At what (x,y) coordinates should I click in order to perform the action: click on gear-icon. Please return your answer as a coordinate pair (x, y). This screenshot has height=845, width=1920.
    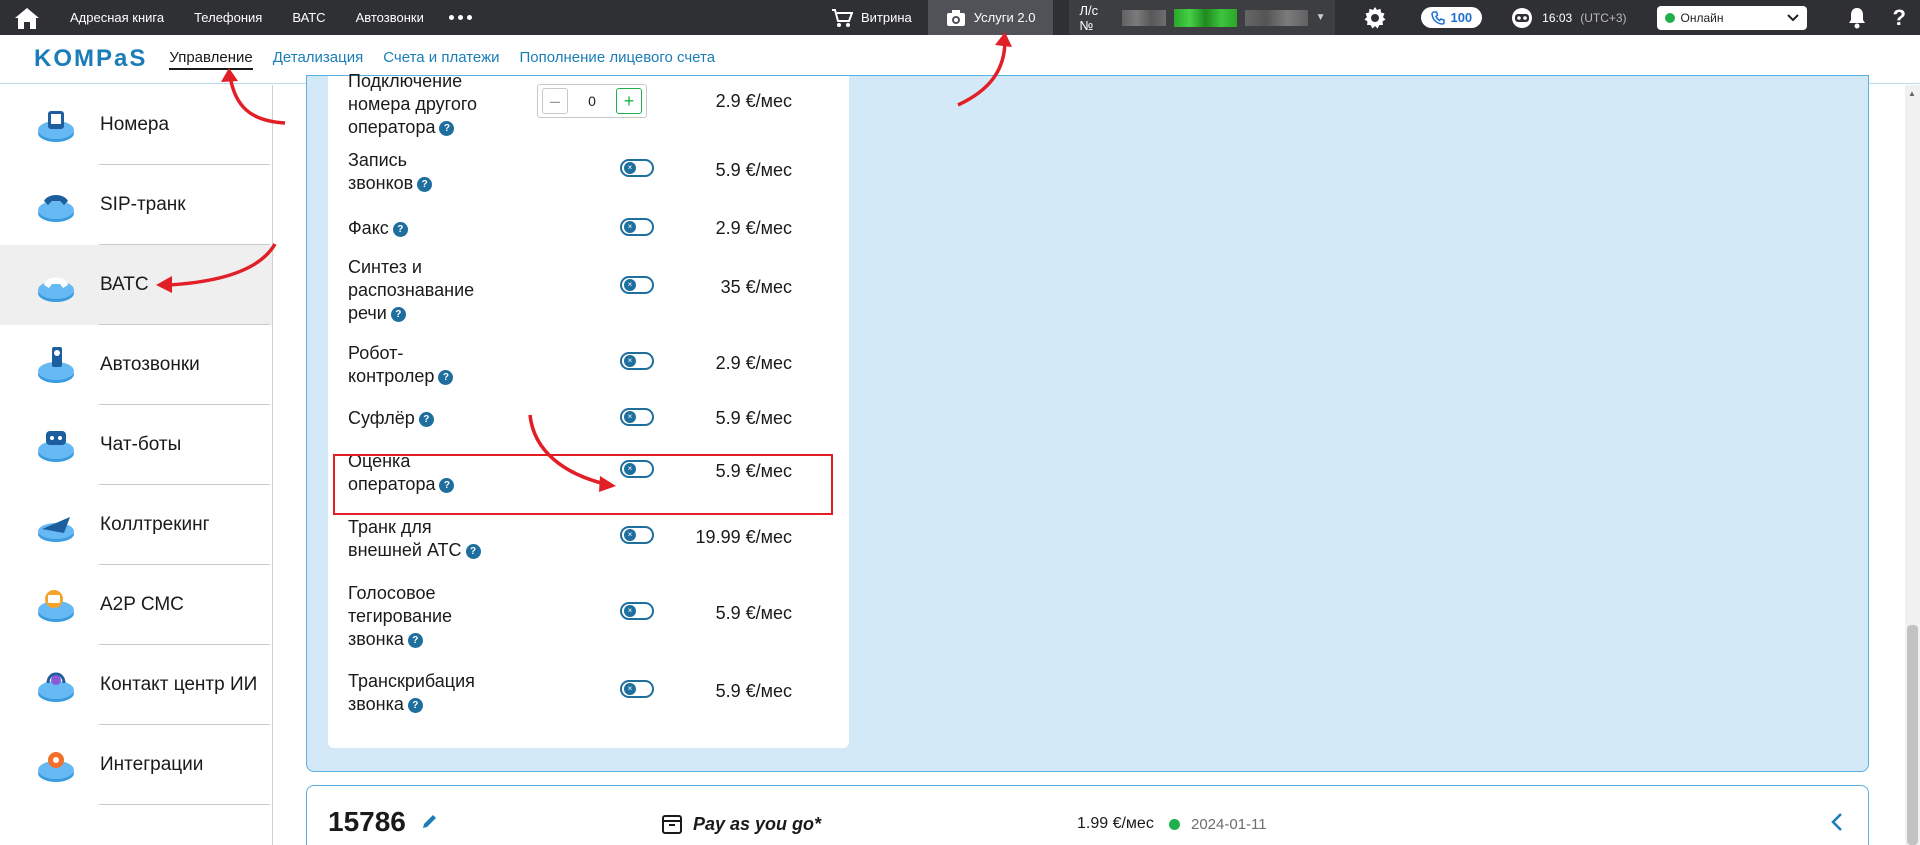
    Looking at the image, I should click on (1375, 17).